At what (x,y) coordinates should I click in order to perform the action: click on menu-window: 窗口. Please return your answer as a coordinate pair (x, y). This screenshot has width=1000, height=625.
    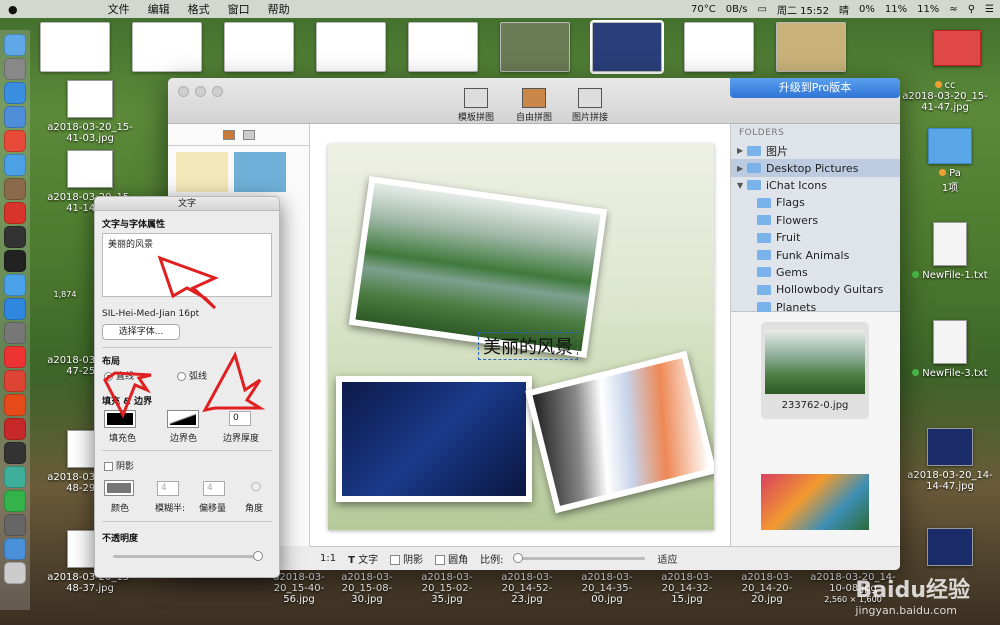
    Looking at the image, I should click on (239, 9).